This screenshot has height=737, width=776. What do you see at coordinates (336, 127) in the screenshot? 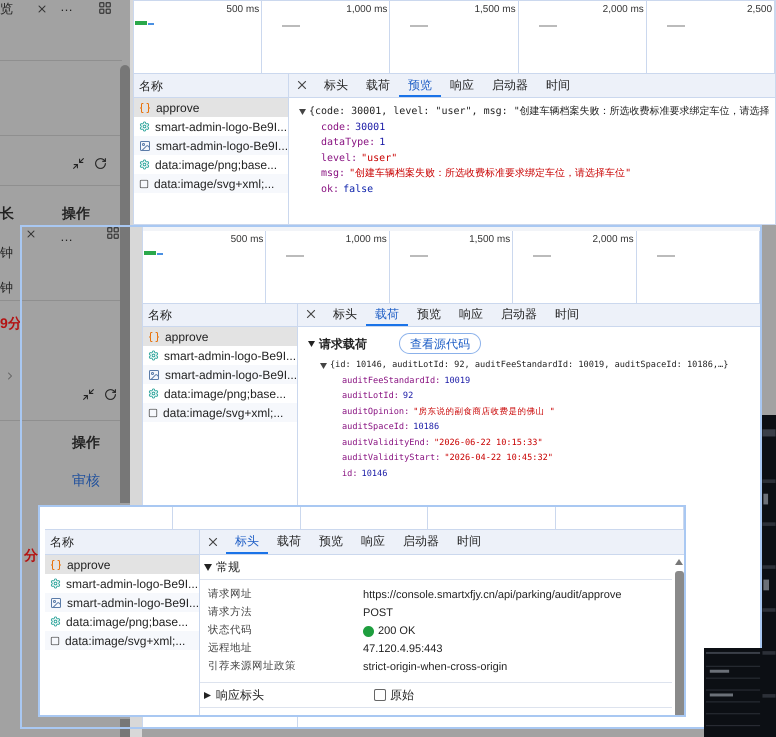
I see `property-key: code:` at bounding box center [336, 127].